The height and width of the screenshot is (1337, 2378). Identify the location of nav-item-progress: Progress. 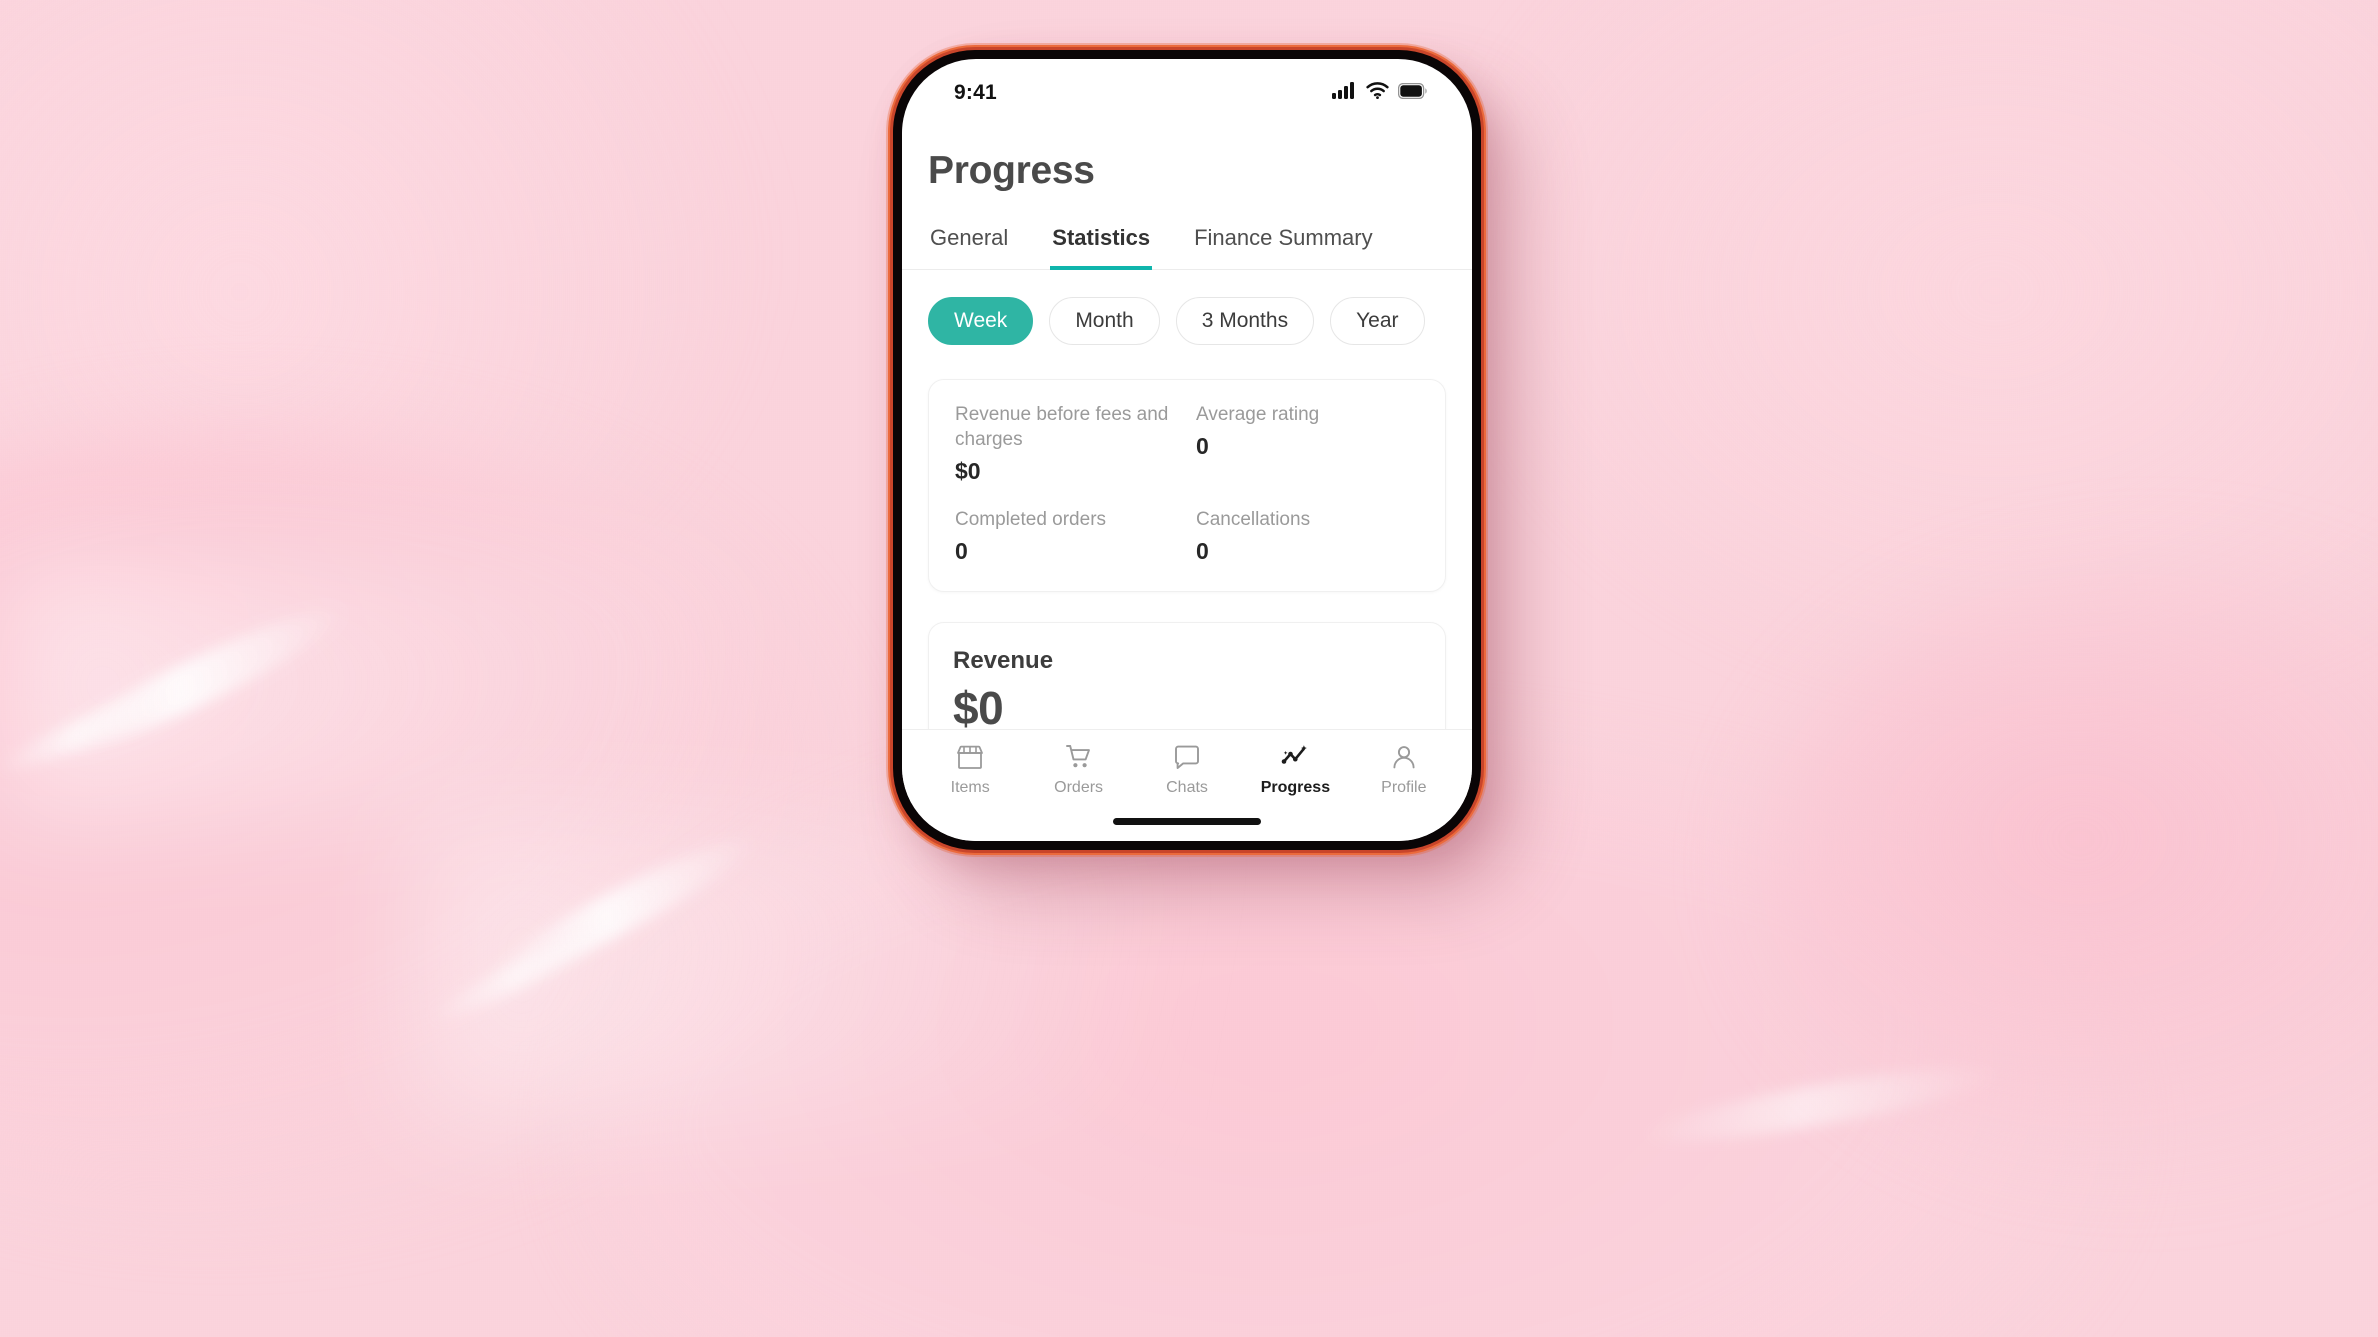
(1295, 771).